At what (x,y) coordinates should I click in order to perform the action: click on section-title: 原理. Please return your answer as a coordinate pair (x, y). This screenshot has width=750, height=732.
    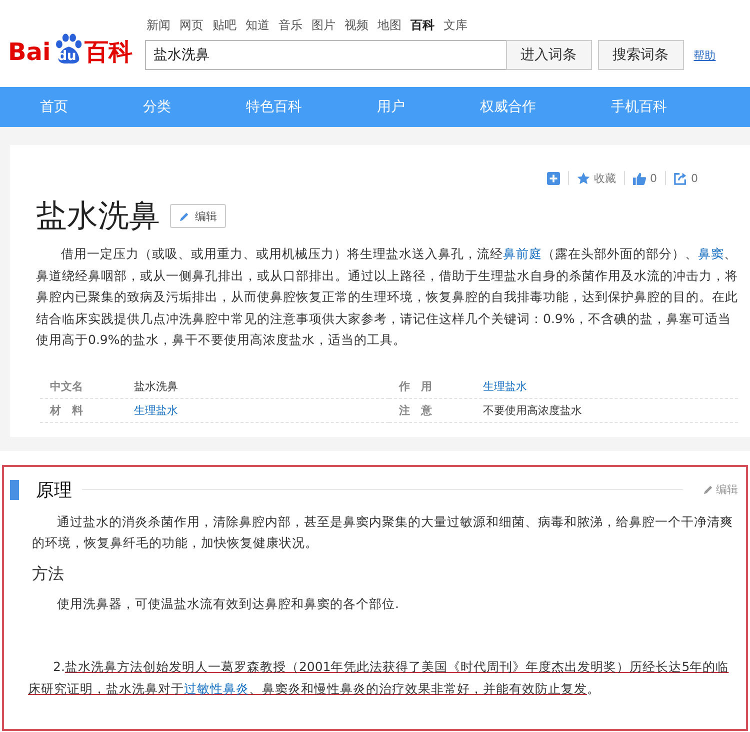
    Looking at the image, I should click on (54, 490).